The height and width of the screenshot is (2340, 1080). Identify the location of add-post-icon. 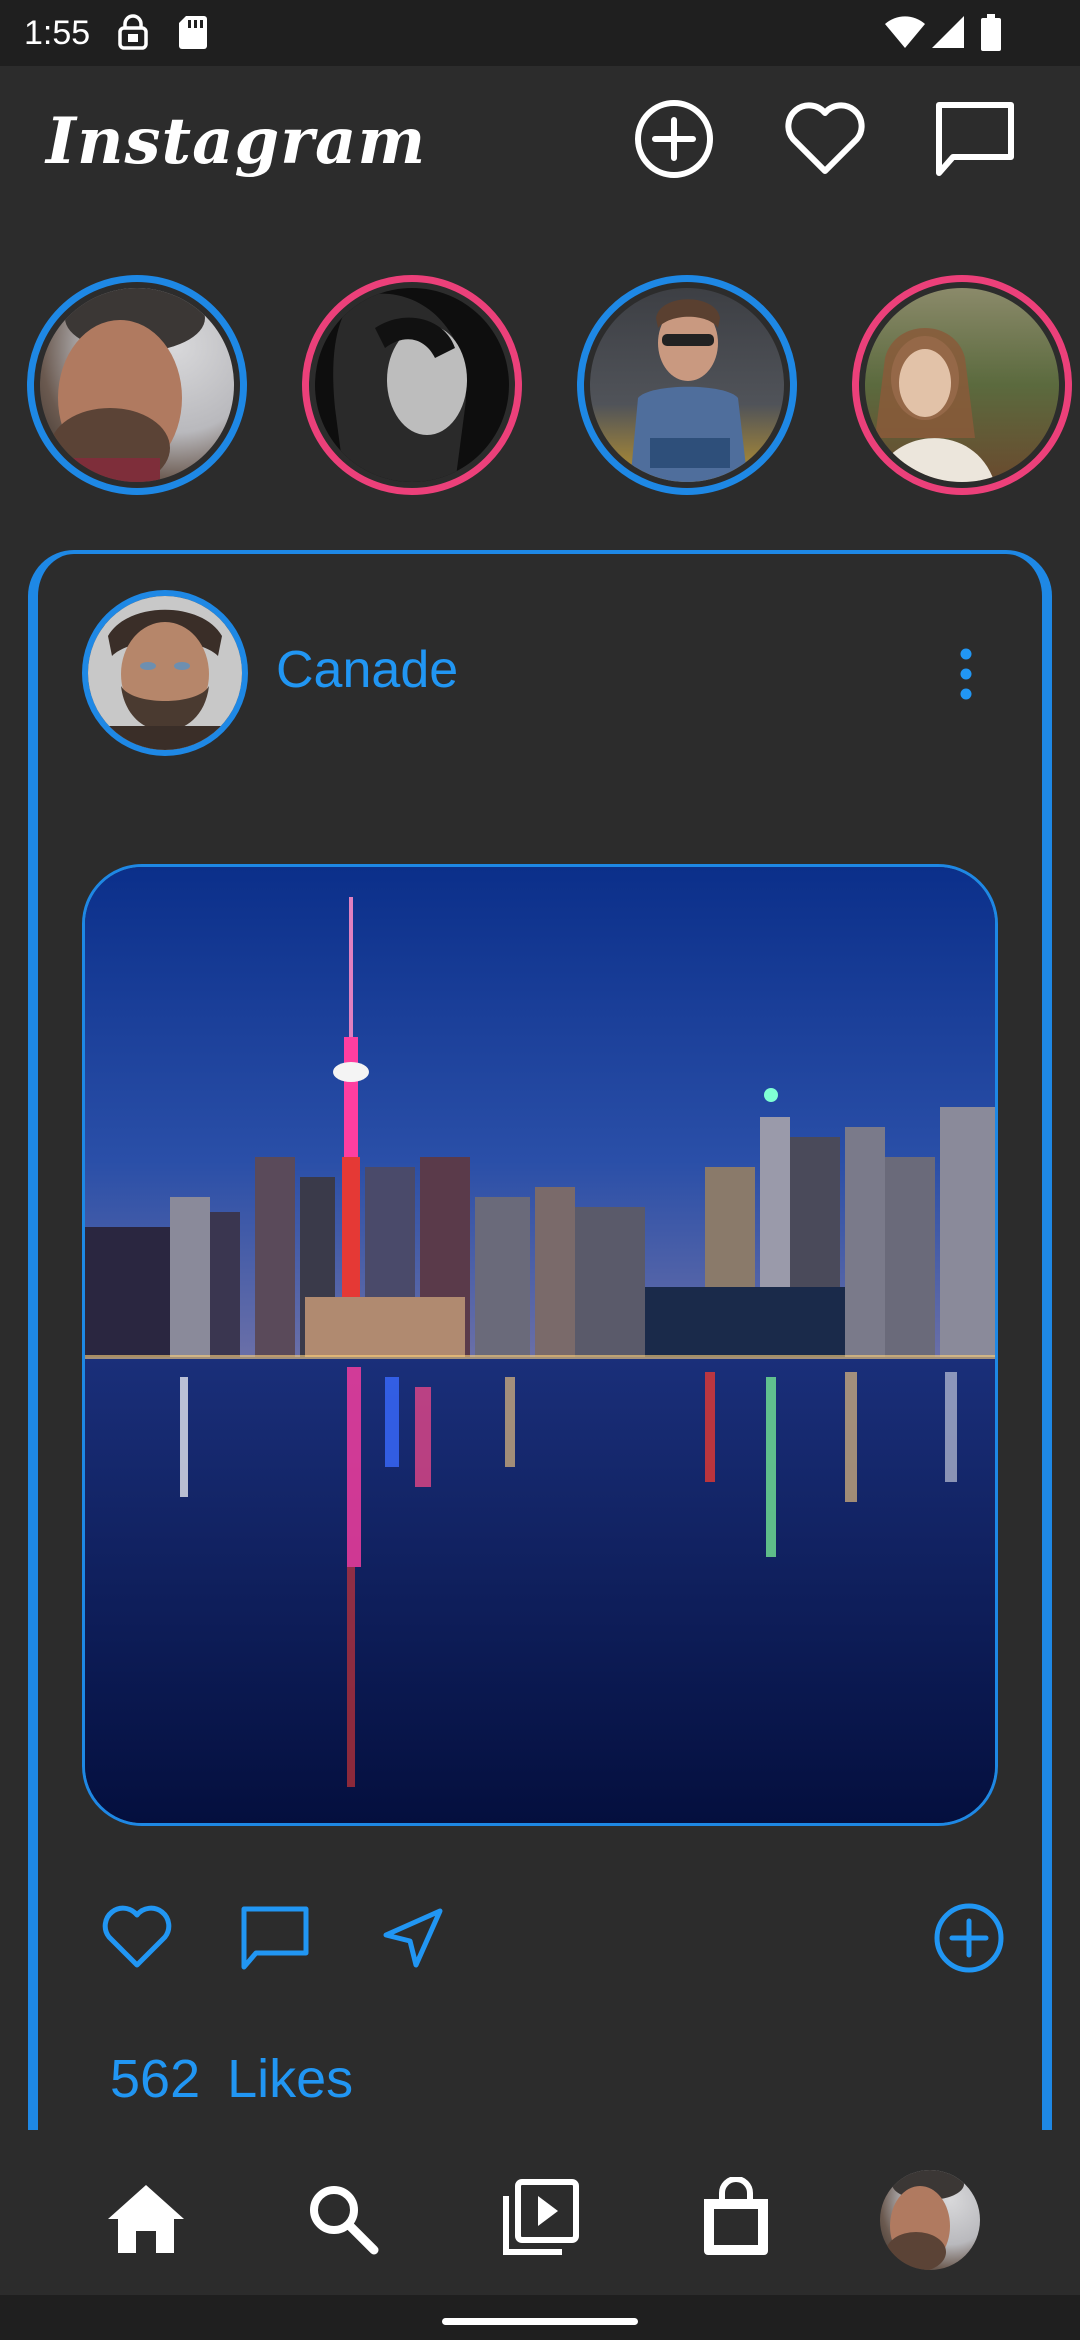
(674, 141).